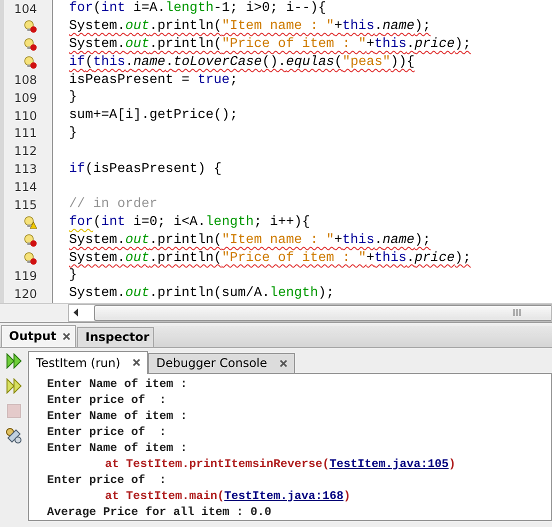 The height and width of the screenshot is (527, 552). I want to click on wrench-icon, so click(14, 436).